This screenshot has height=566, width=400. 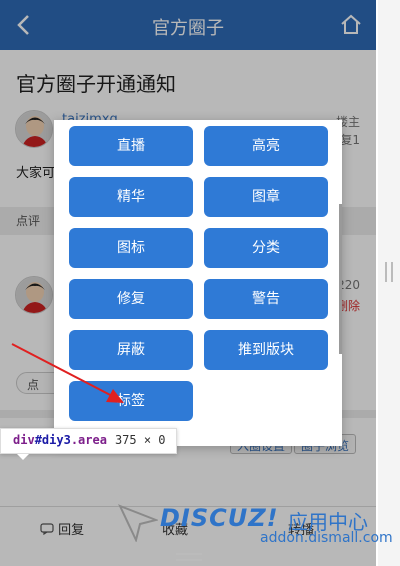 What do you see at coordinates (340, 279) in the screenshot?
I see `popup-scrollbar` at bounding box center [340, 279].